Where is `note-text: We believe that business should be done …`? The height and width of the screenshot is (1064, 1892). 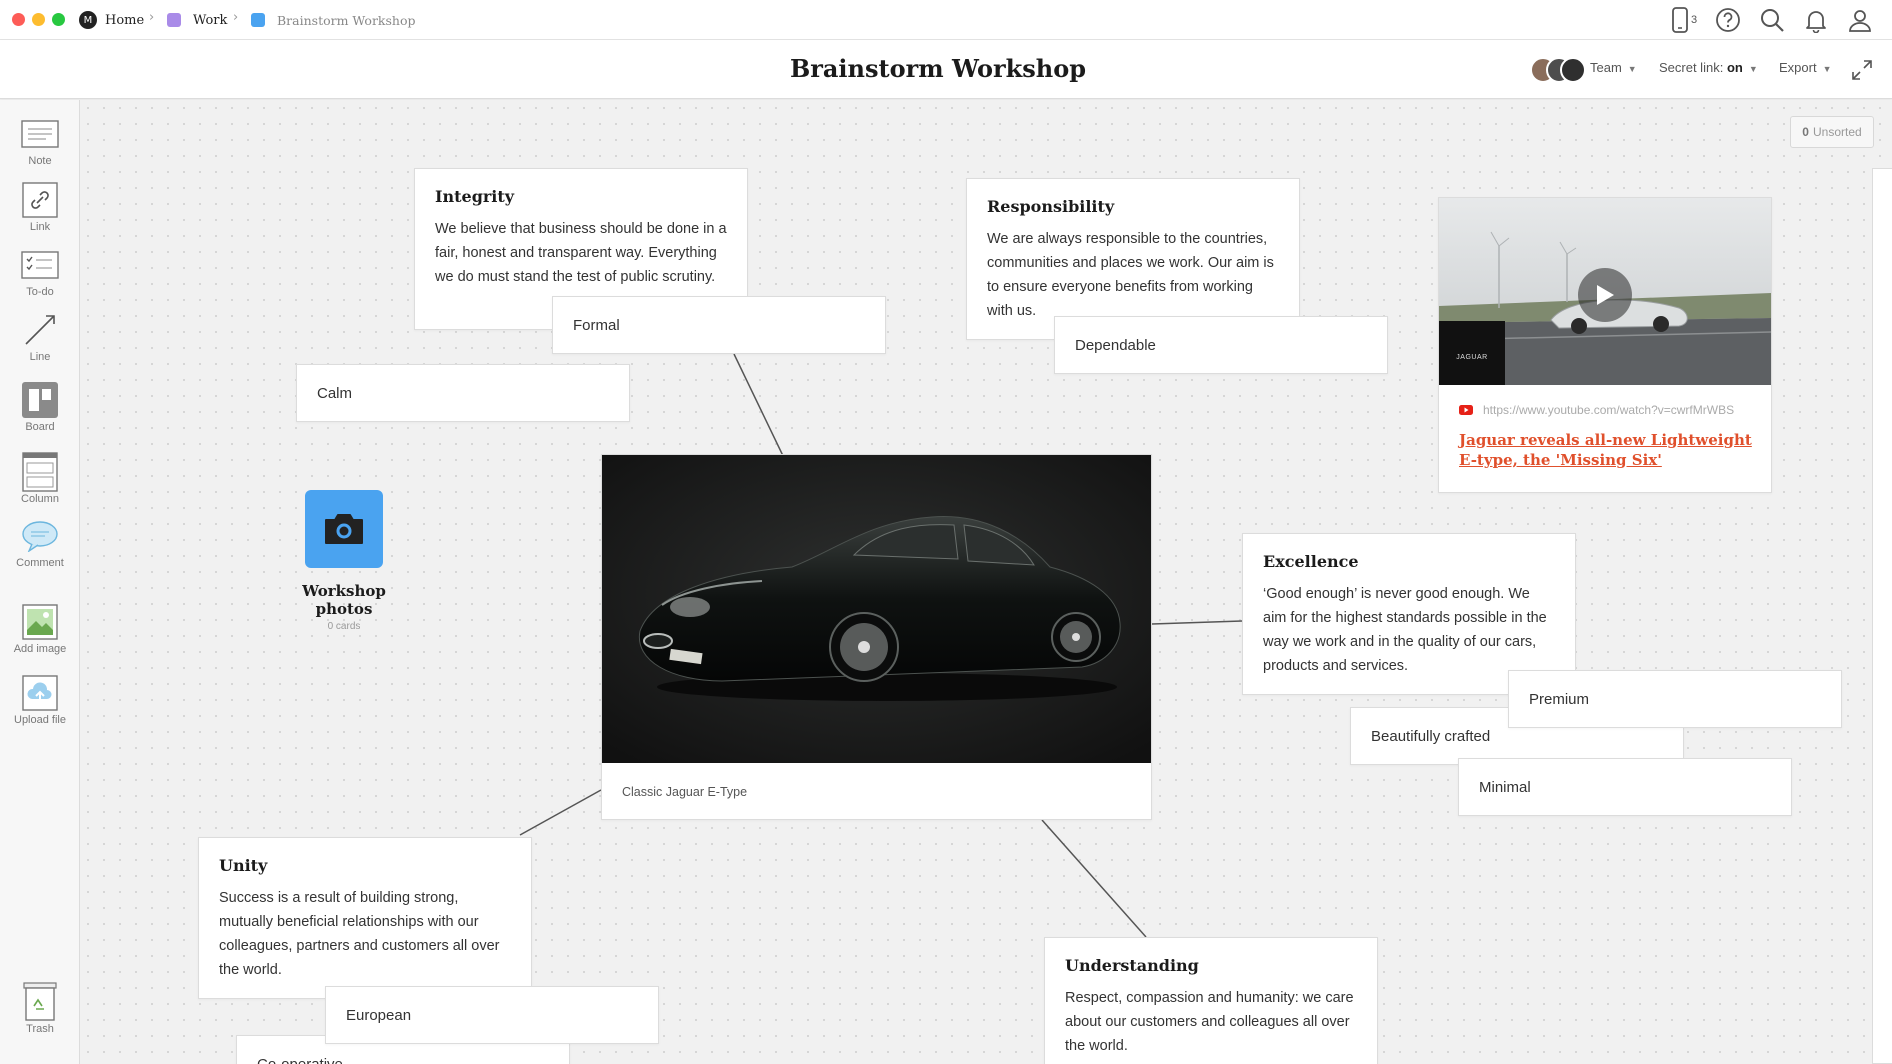 note-text: We believe that business should be done … is located at coordinates (581, 253).